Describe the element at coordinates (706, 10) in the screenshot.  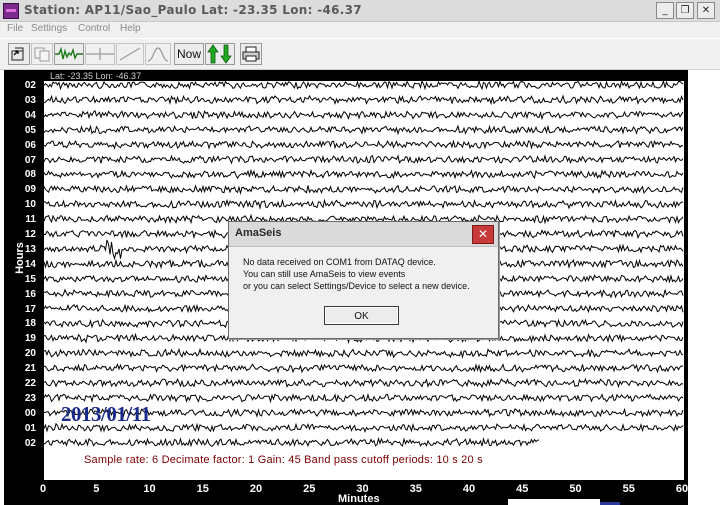
I see `close-window-button: ✕` at that location.